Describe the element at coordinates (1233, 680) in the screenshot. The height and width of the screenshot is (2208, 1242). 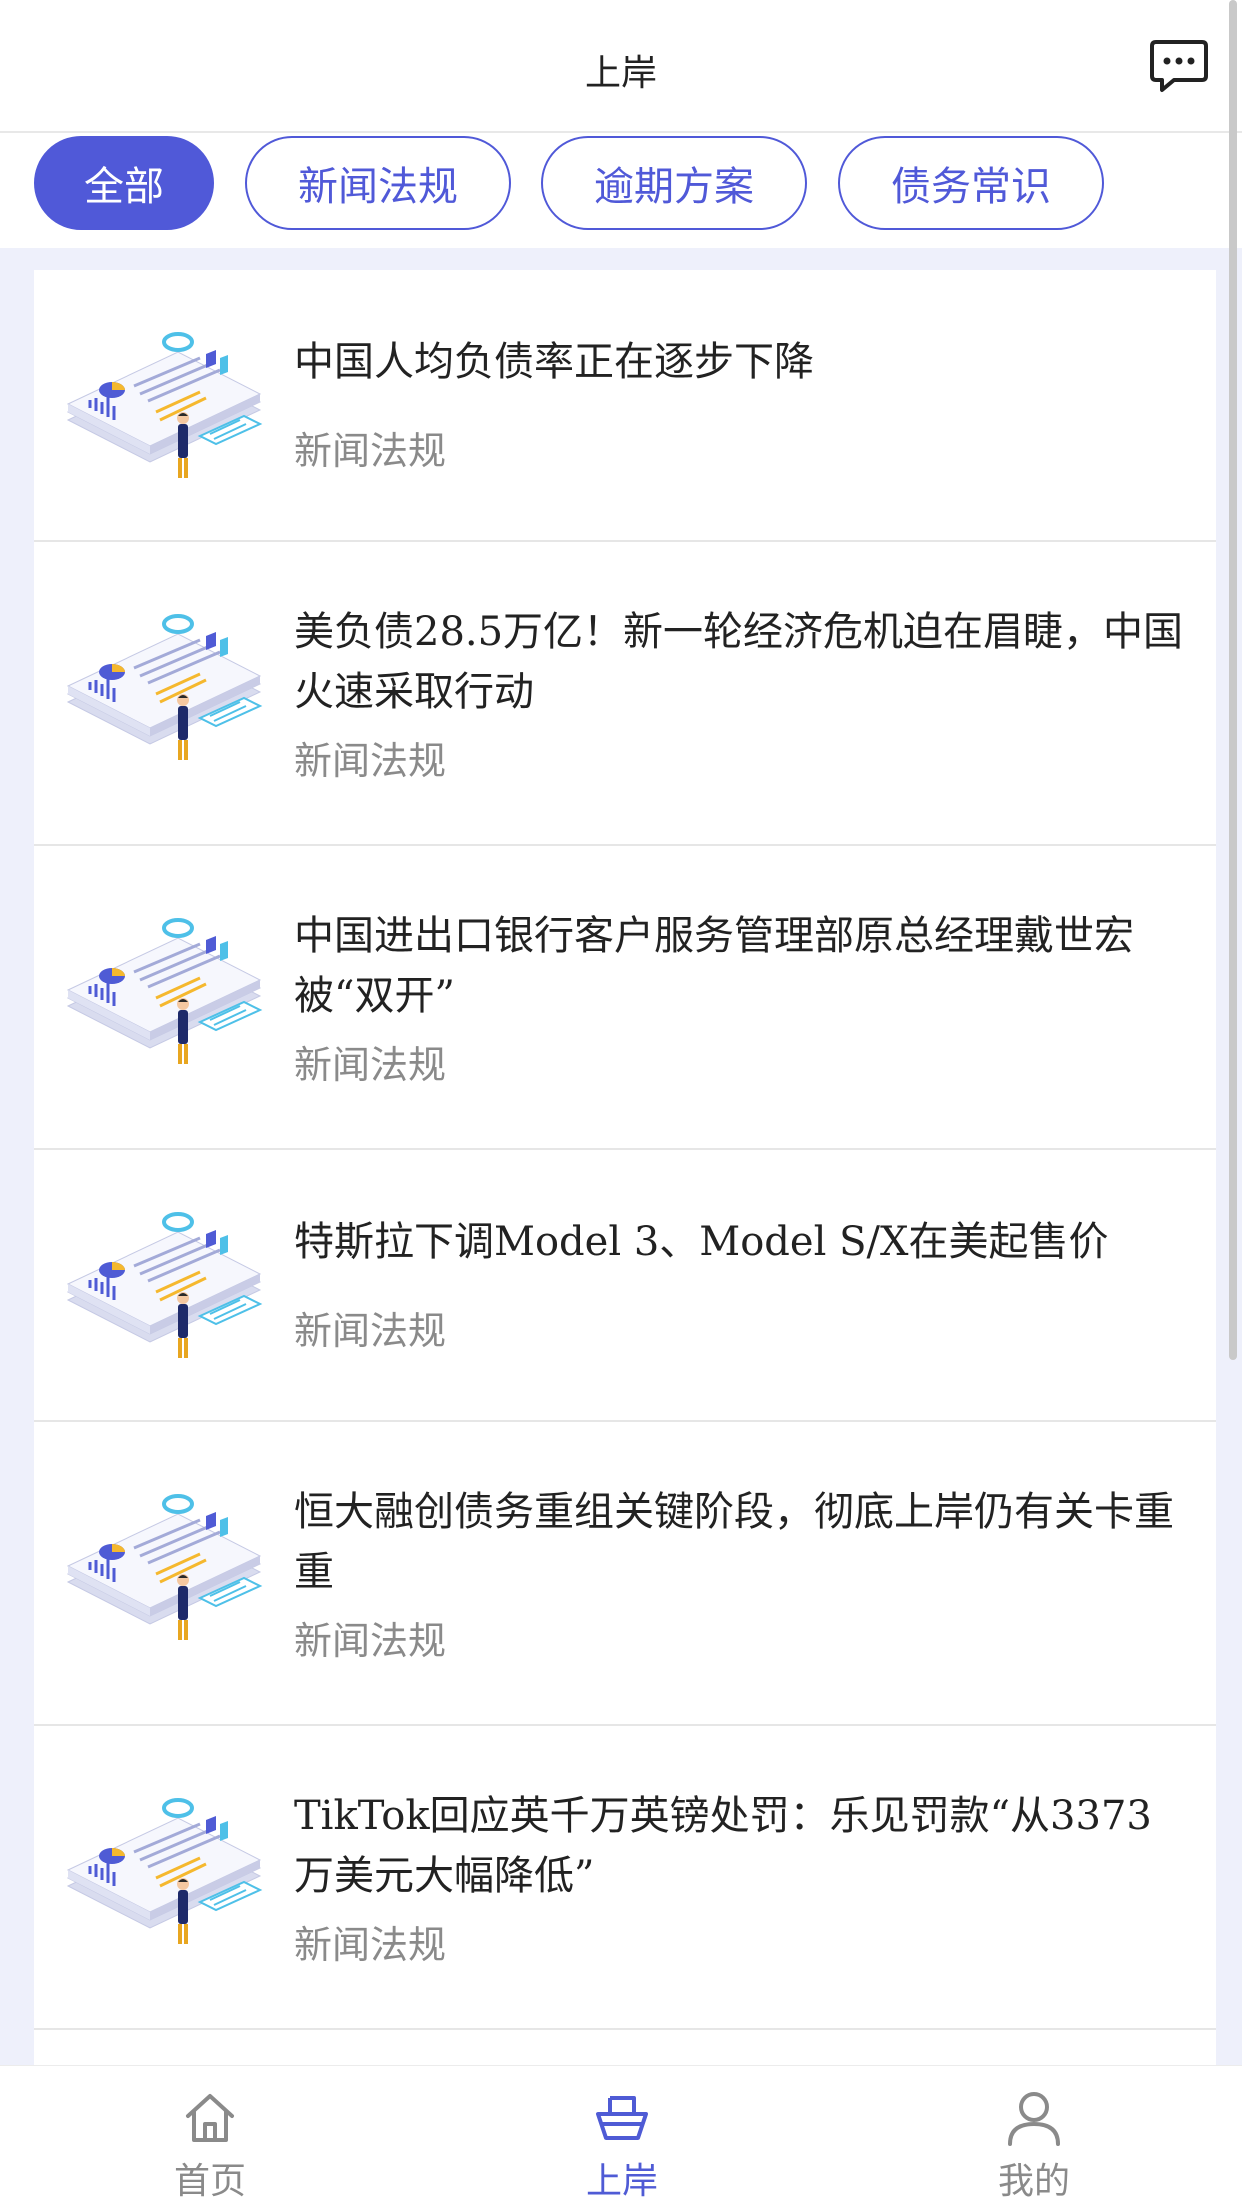
I see `scrollbar` at that location.